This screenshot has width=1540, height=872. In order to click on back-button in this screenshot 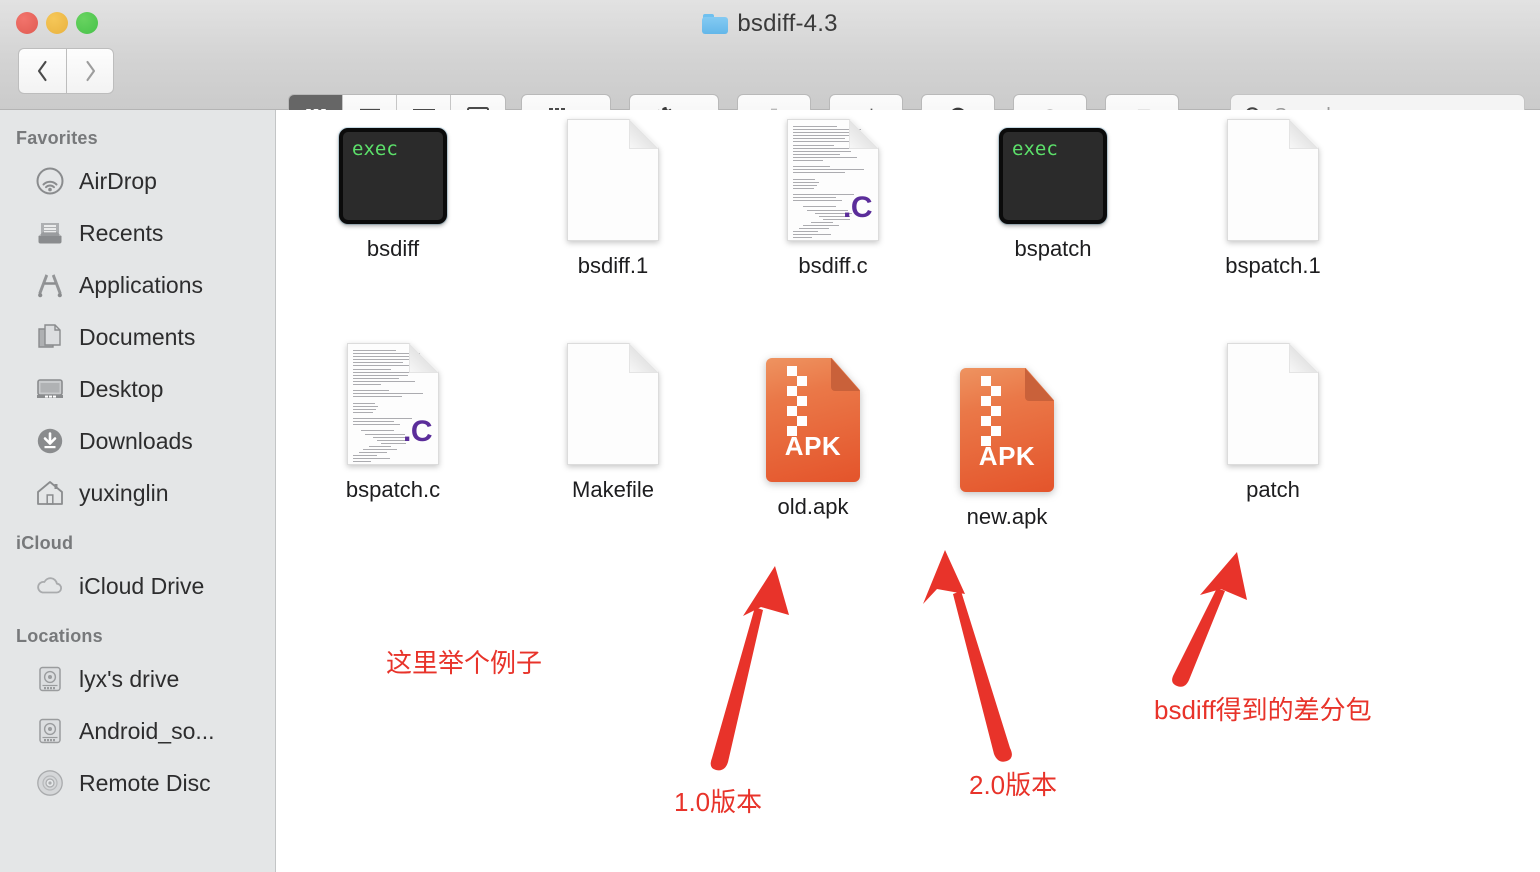, I will do `click(42, 71)`.